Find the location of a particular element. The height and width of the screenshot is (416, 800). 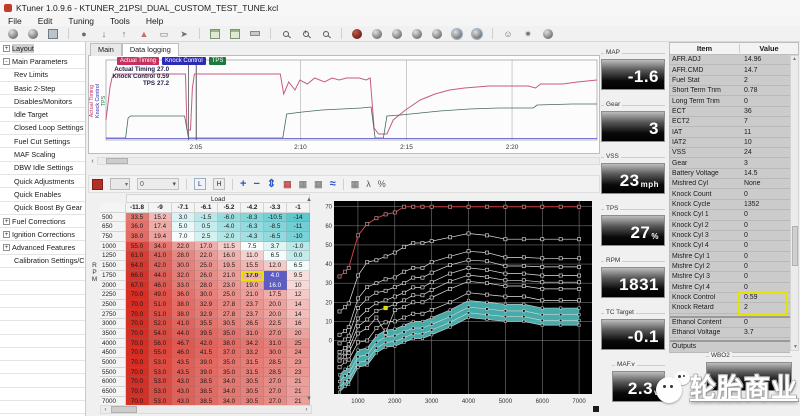

table-cell: 24 is located at coordinates (298, 353).